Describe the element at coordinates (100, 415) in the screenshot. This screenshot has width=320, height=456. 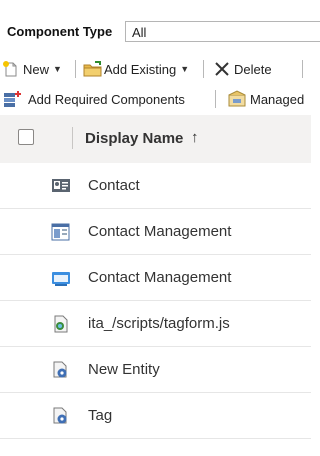
I see `row-name: Tag` at that location.